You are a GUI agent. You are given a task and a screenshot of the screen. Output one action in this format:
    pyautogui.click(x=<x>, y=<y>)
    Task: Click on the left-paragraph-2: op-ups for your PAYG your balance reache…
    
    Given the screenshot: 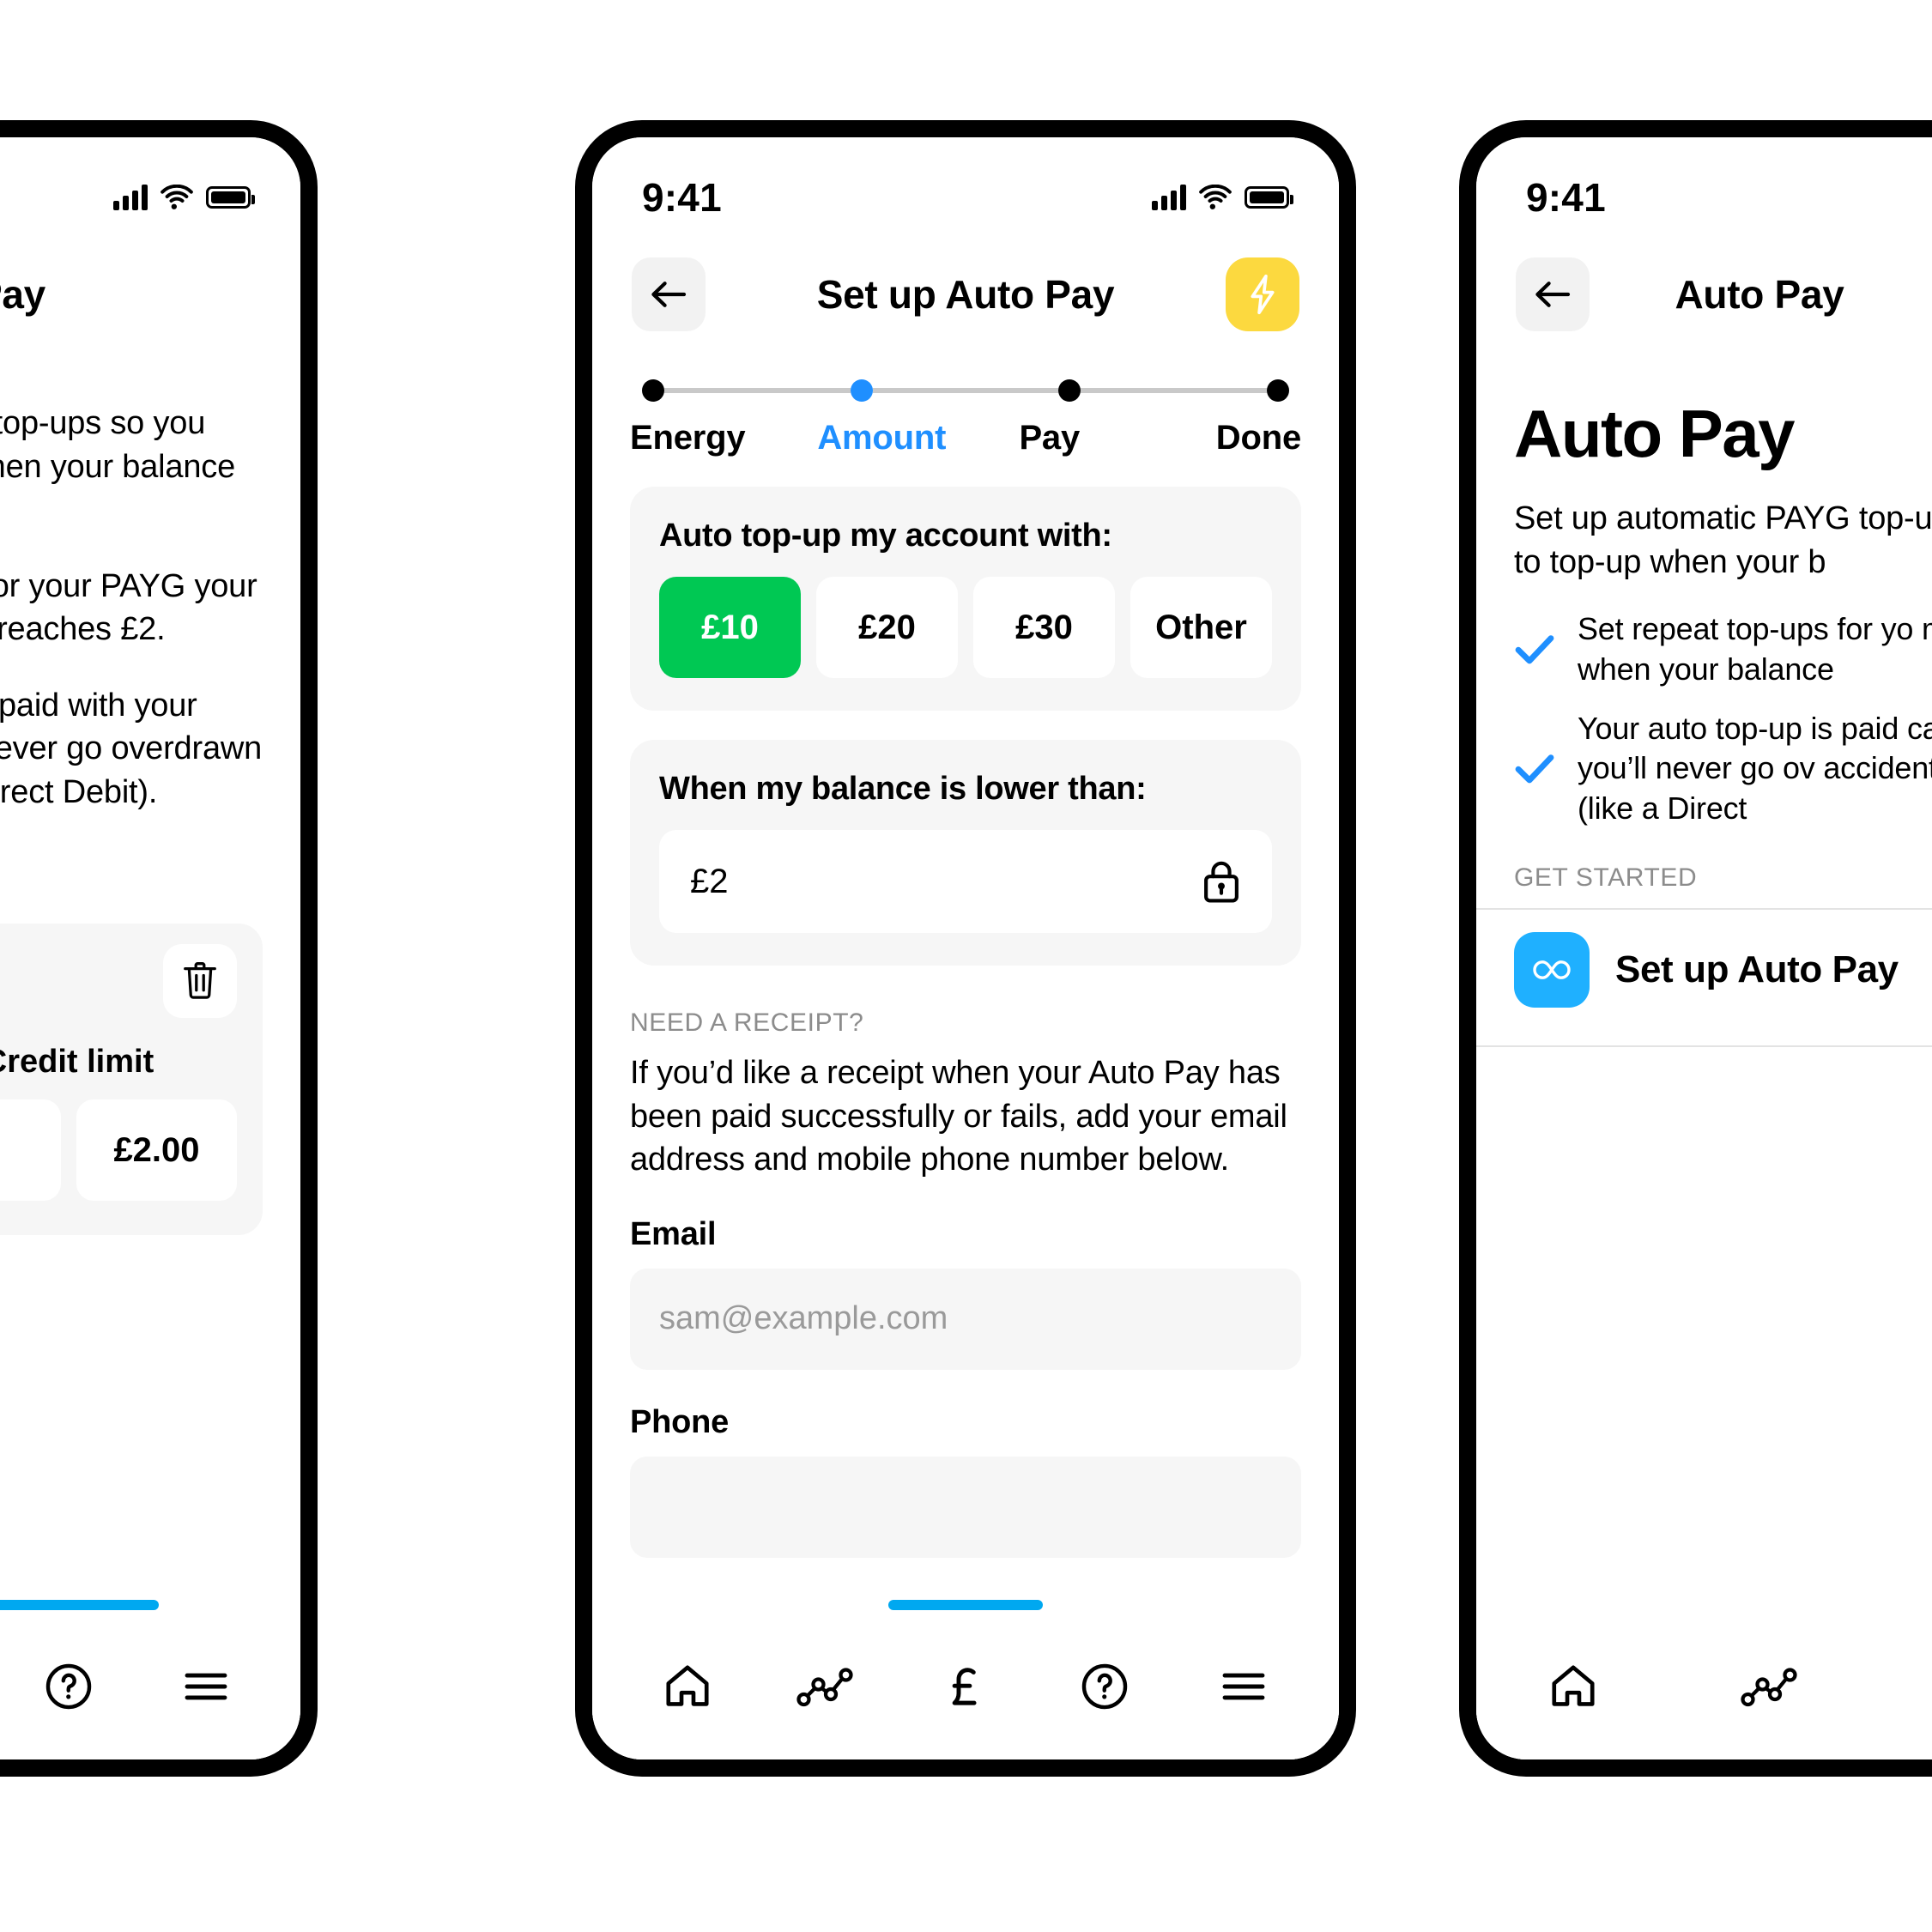 What is the action you would take?
    pyautogui.click(x=128, y=608)
    